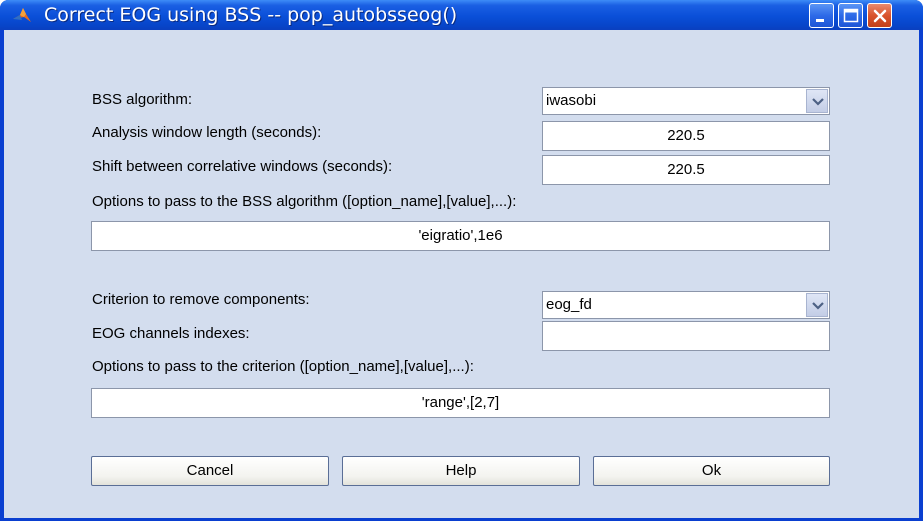 The height and width of the screenshot is (521, 923). Describe the element at coordinates (711, 471) in the screenshot. I see `ok-button: Ok` at that location.